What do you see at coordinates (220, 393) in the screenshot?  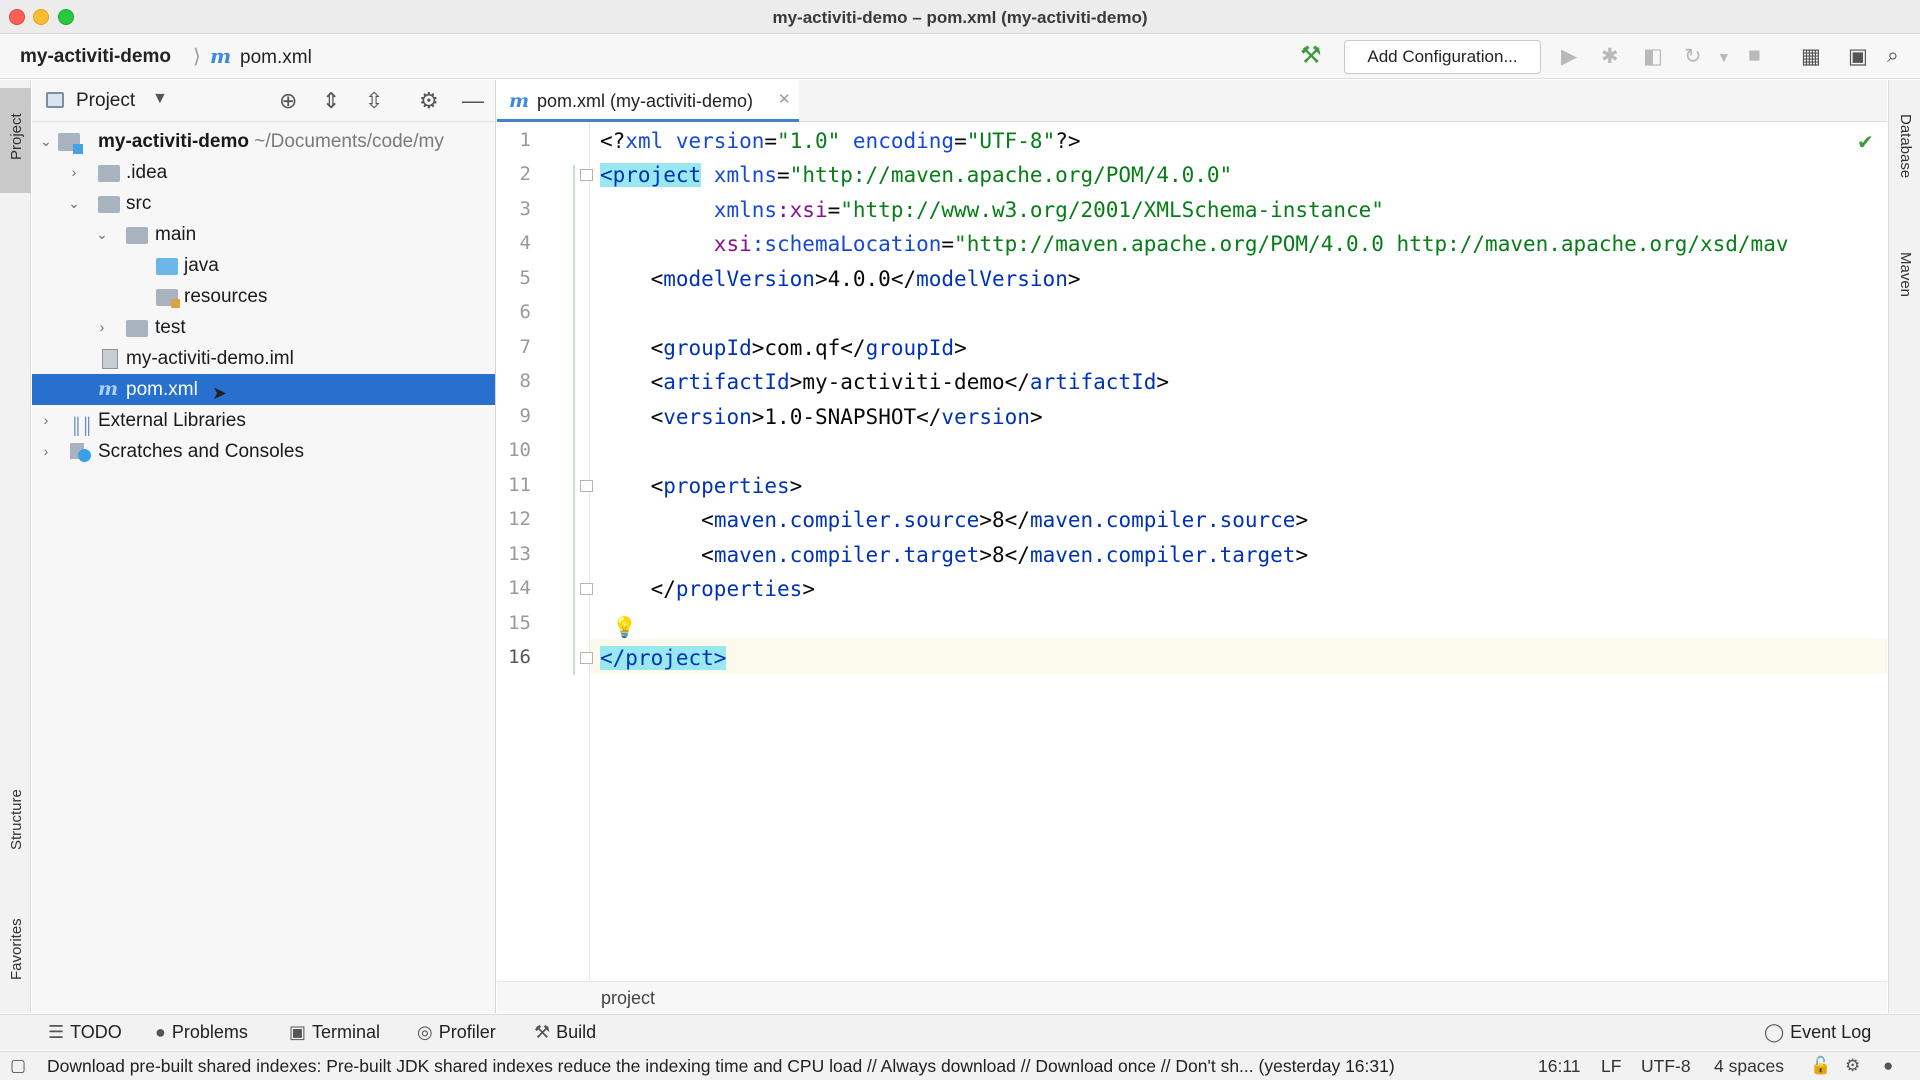 I see `mouse-cursor-icon: ➤` at bounding box center [220, 393].